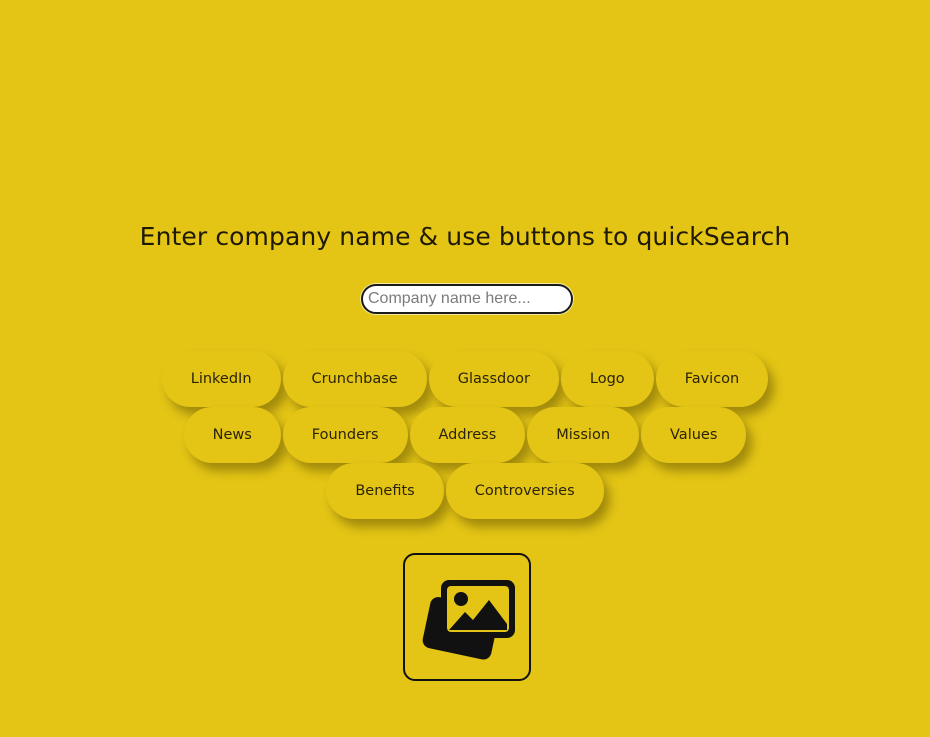 The image size is (930, 737). I want to click on button-row-3: Benefits Controversies, so click(465, 491).